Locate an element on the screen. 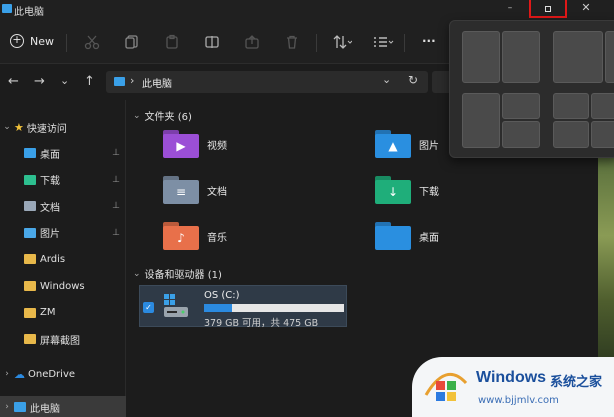 This screenshot has width=614, height=417. drive-icon is located at coordinates (176, 305).